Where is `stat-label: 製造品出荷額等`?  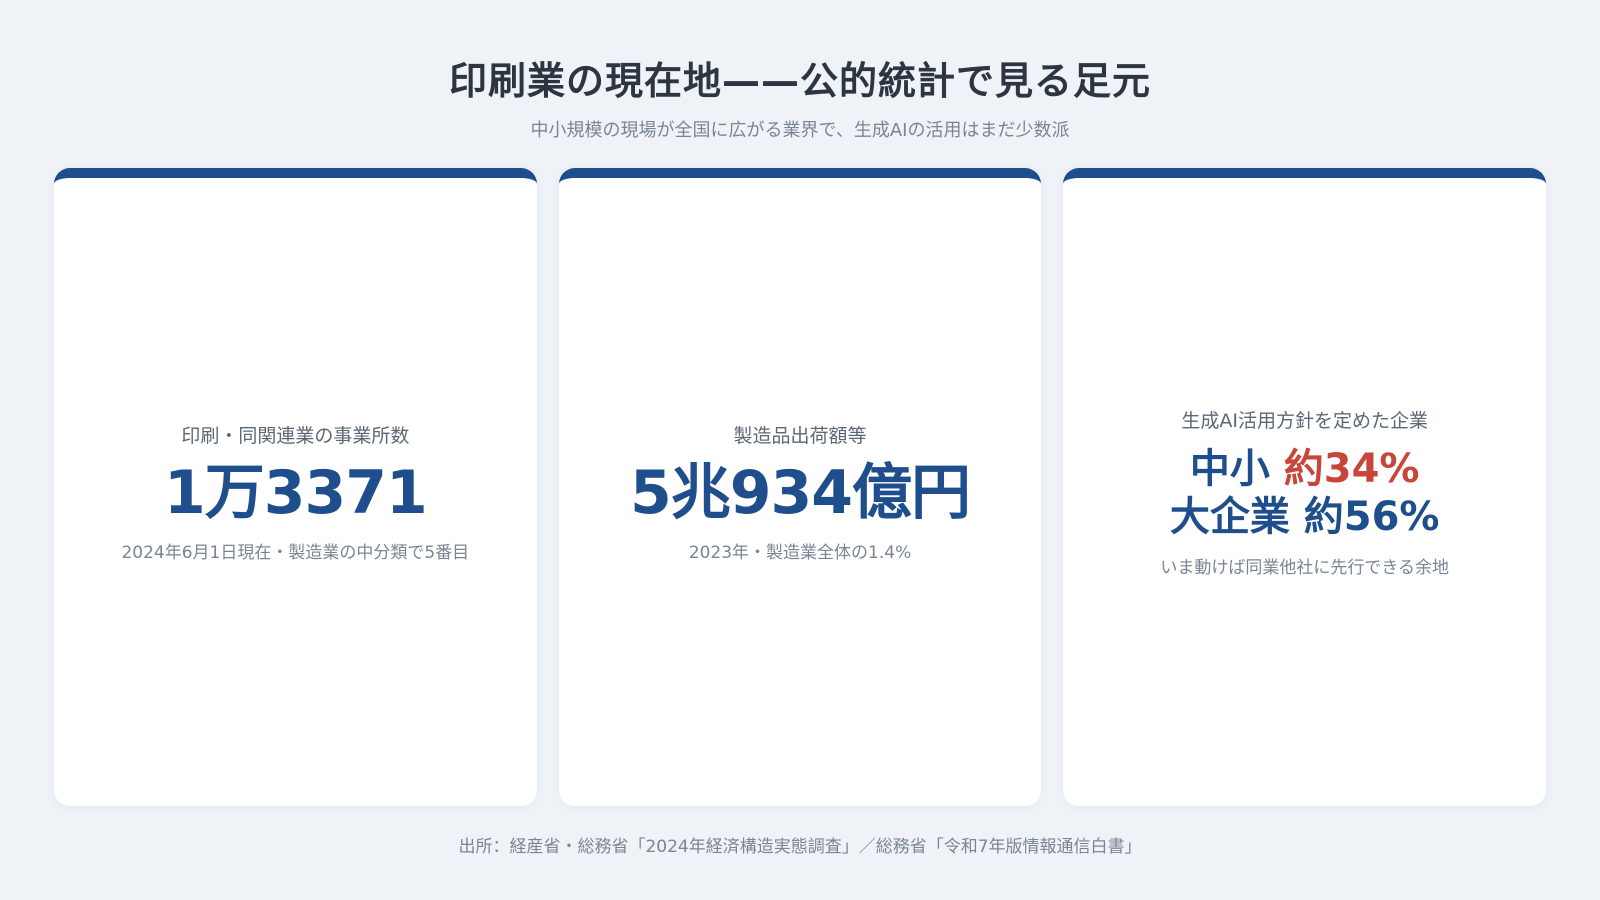 stat-label: 製造品出荷額等 is located at coordinates (800, 436).